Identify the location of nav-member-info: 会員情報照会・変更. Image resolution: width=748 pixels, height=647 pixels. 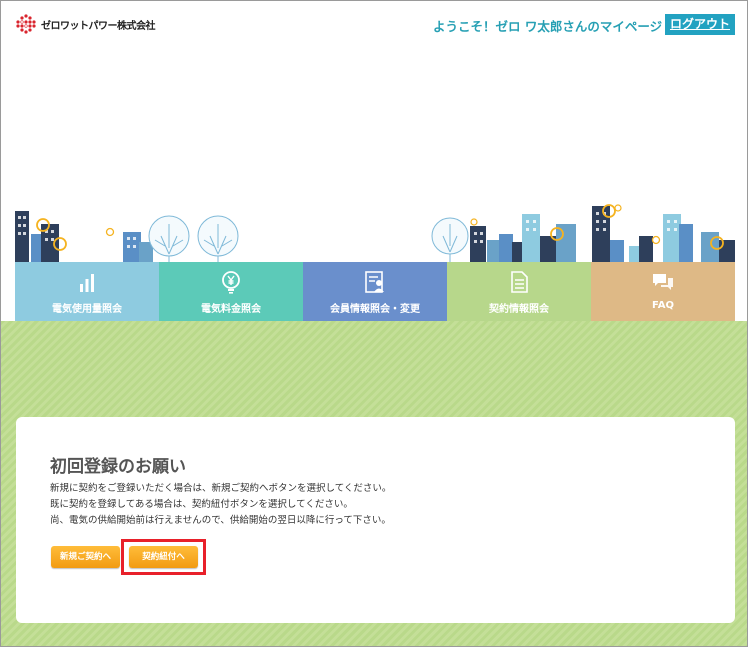
(375, 291).